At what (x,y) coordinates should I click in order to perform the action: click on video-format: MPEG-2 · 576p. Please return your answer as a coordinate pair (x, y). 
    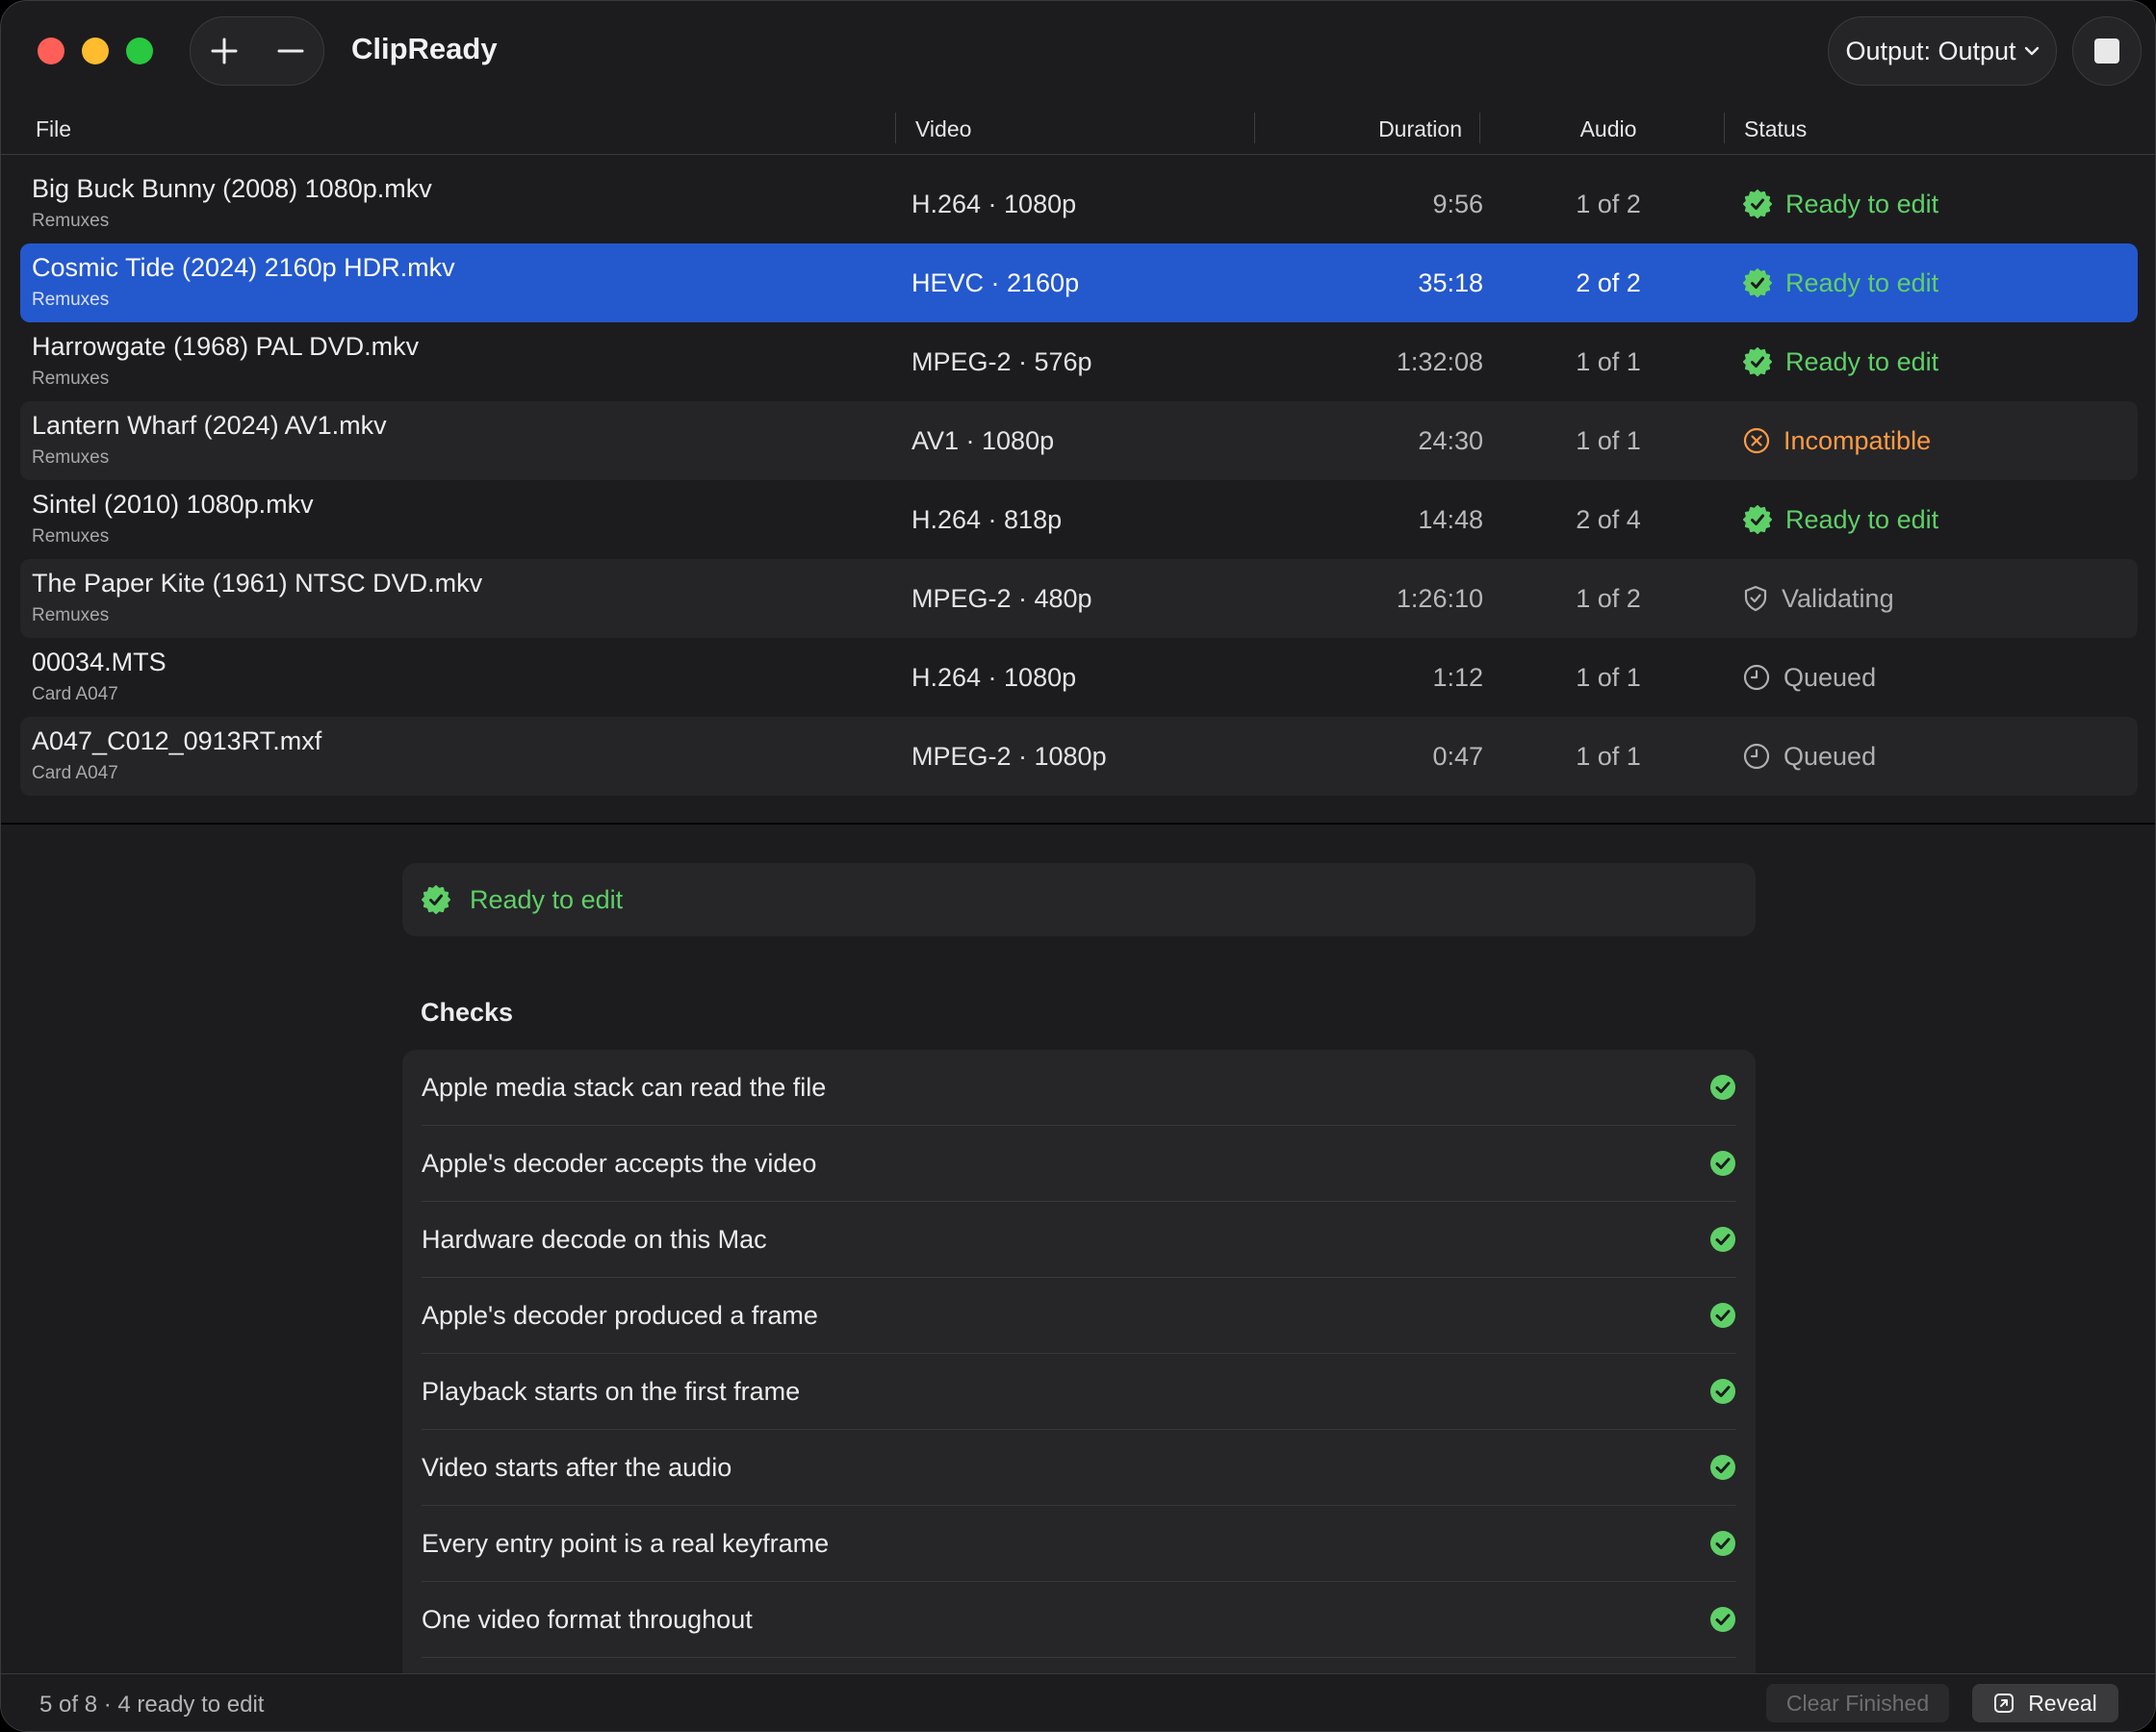
    Looking at the image, I should click on (1001, 361).